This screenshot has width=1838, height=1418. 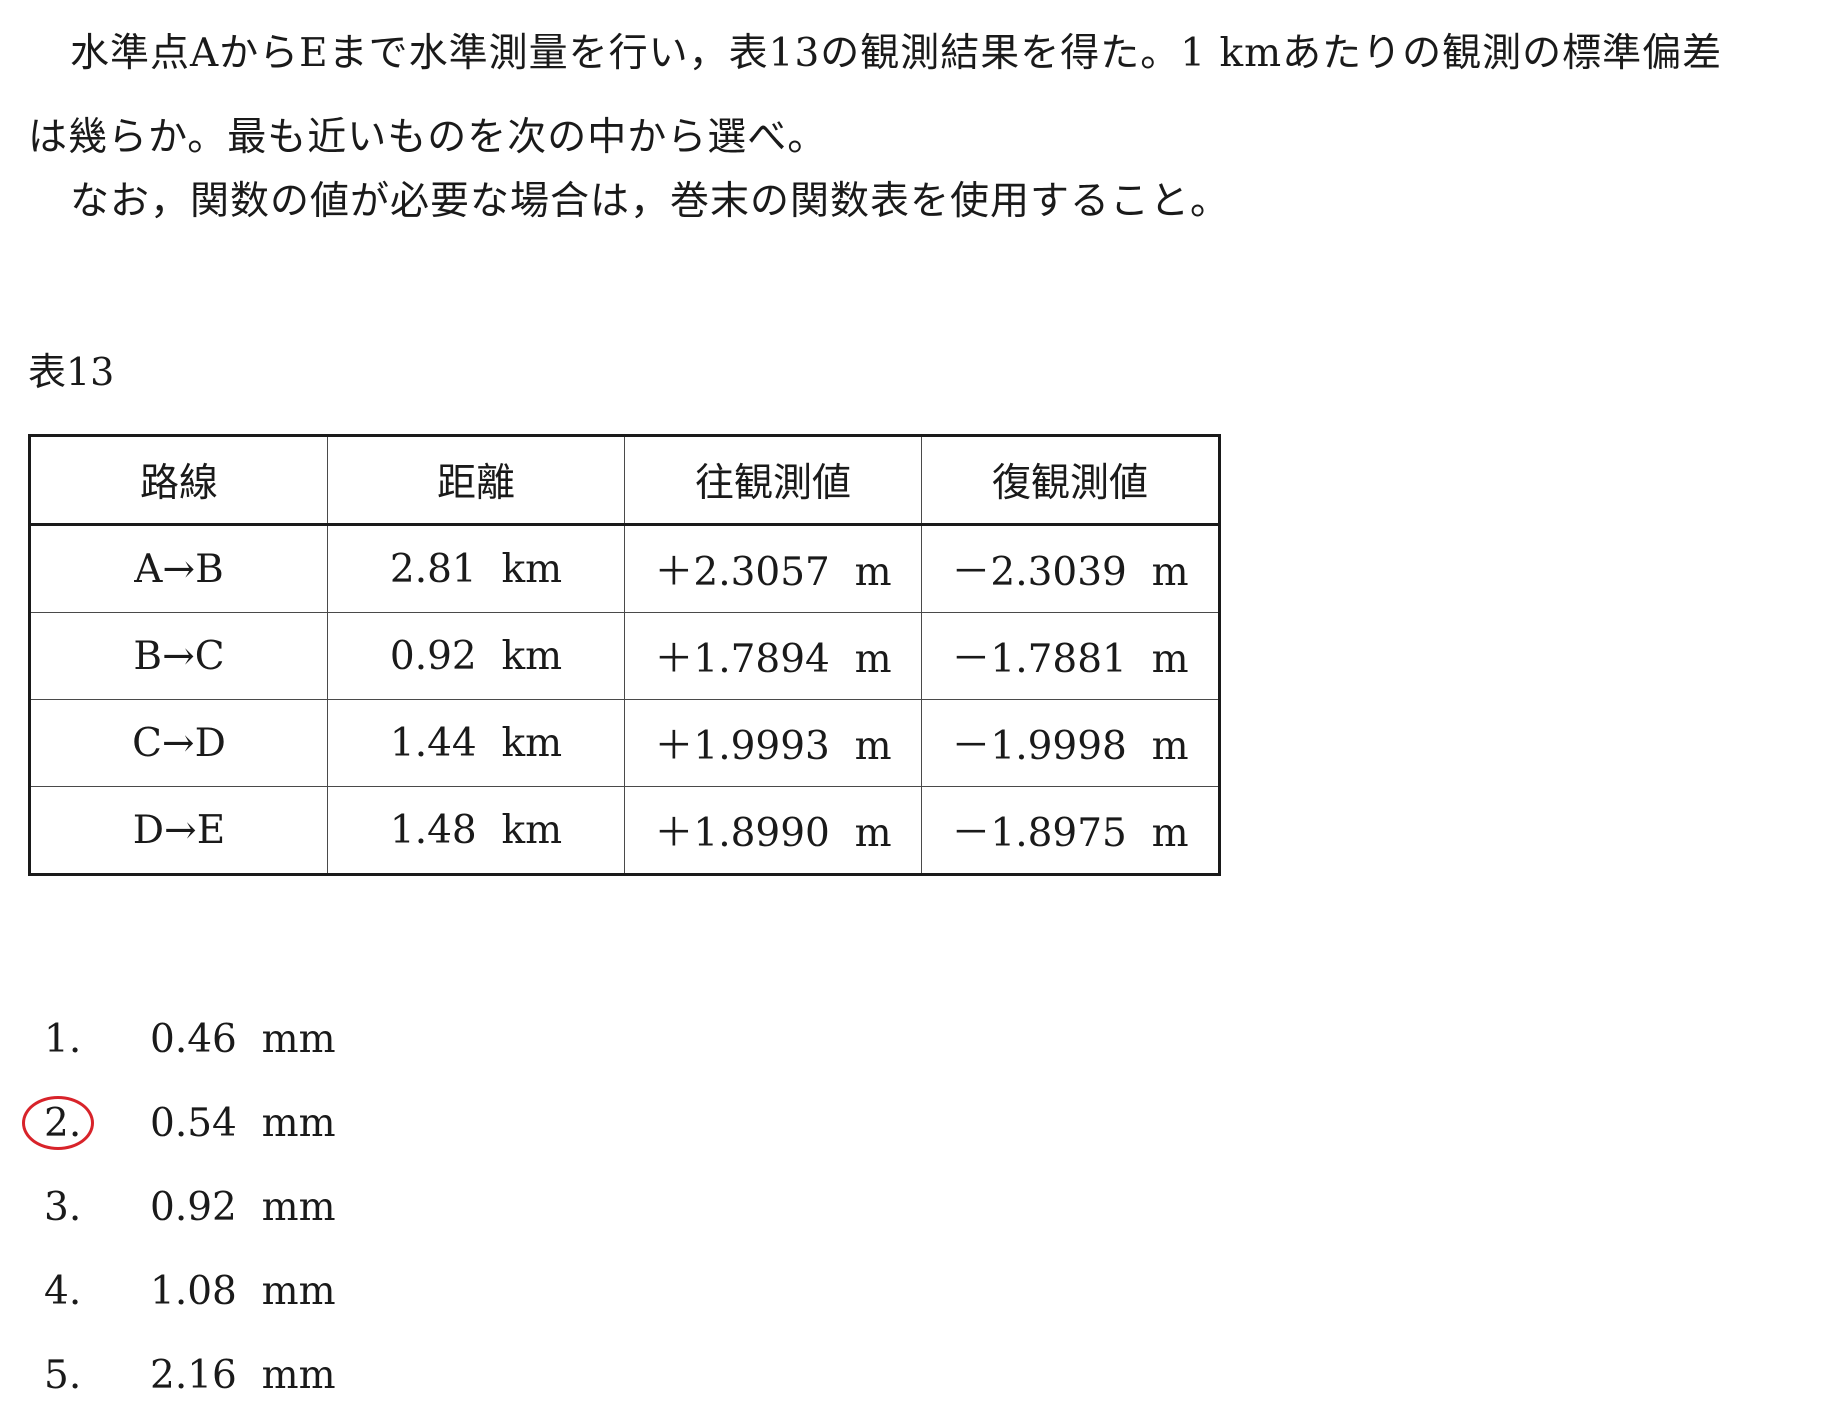 I want to click on table-row: B→C 0.92 km ＋1.7894 m －1.7881 m, so click(x=624, y=656).